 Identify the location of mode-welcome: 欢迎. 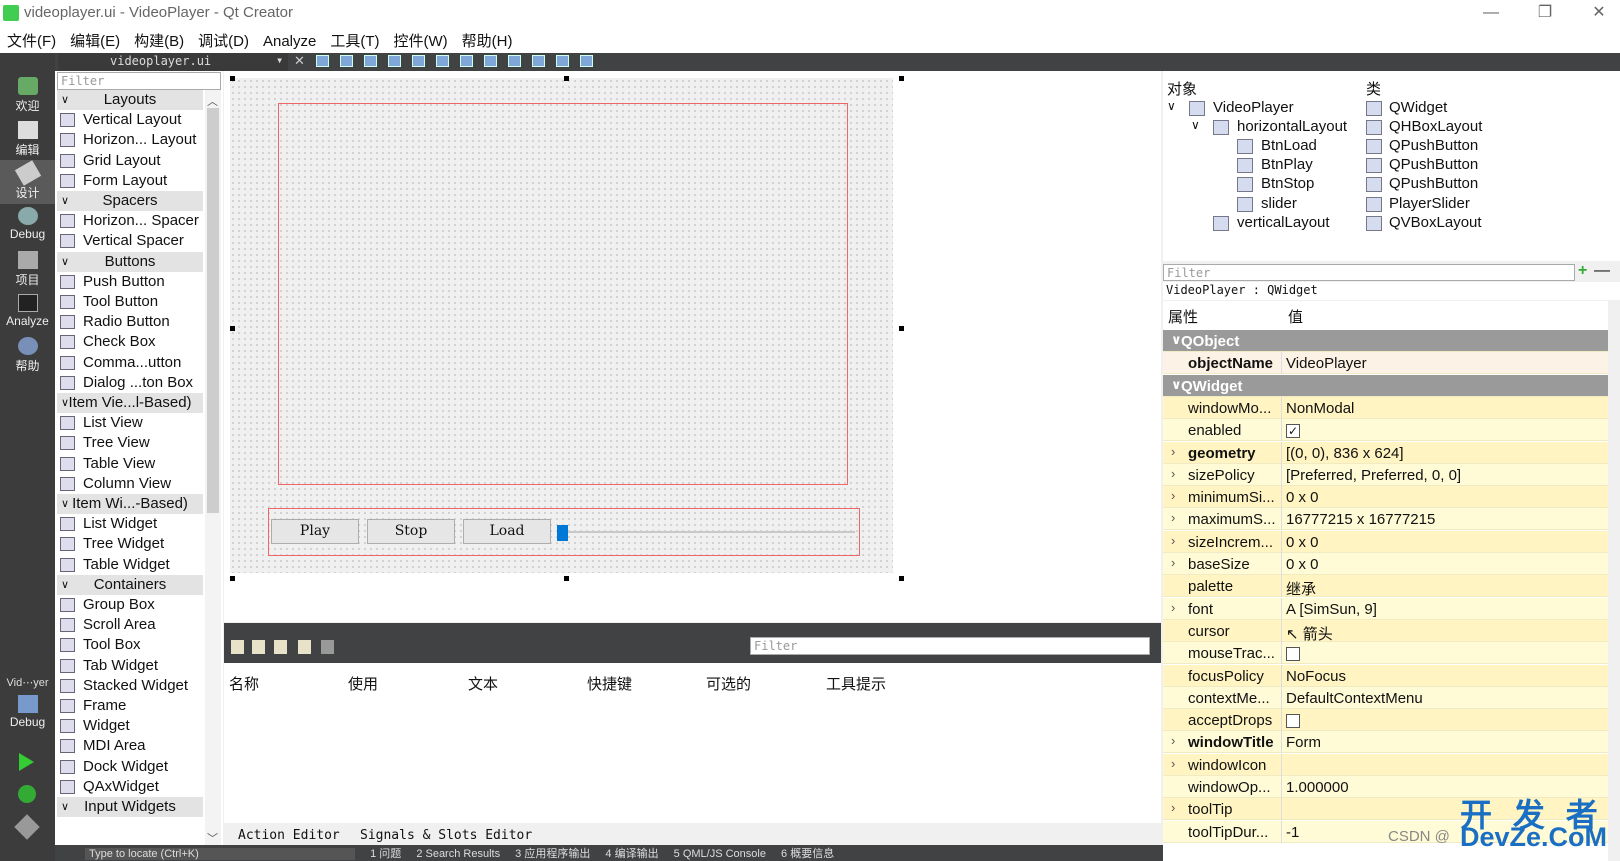
(27, 95).